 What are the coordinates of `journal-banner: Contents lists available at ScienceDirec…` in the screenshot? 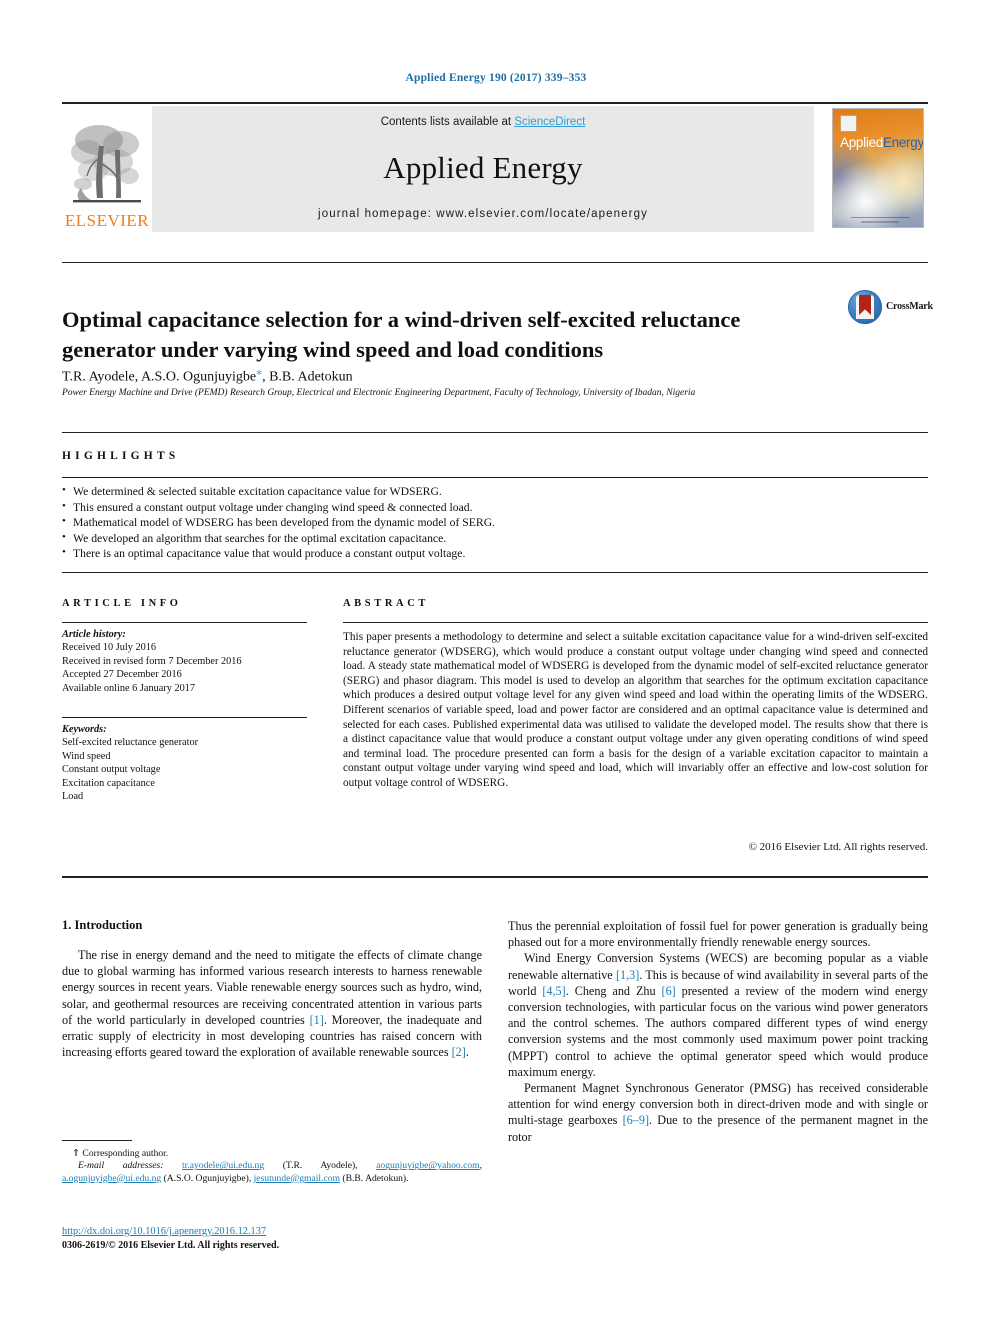 It's located at (483, 169).